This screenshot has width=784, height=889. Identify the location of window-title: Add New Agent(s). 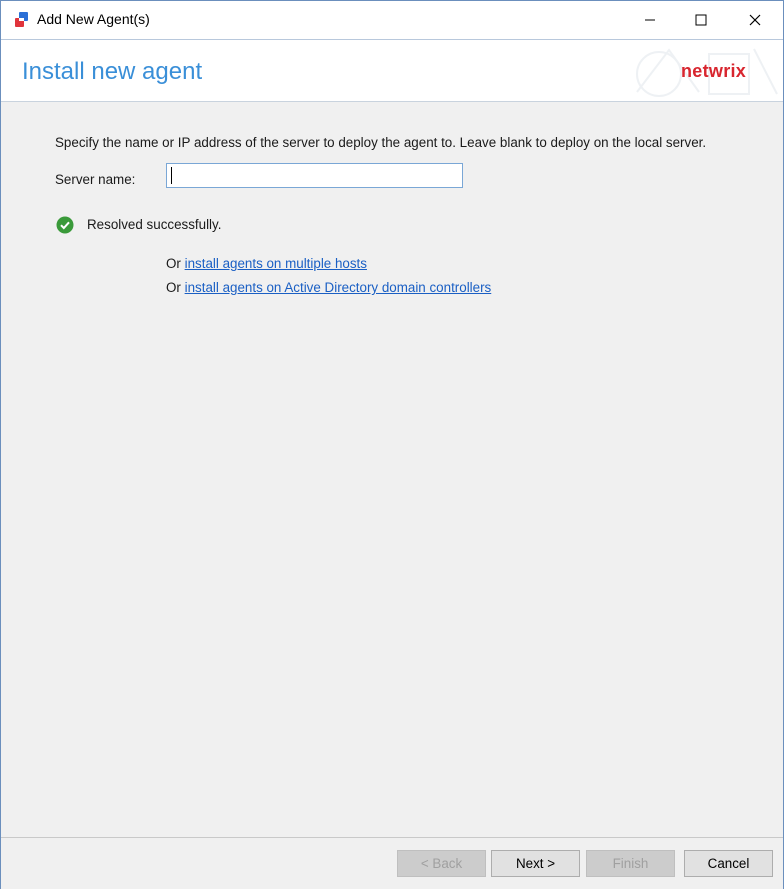
(93, 19).